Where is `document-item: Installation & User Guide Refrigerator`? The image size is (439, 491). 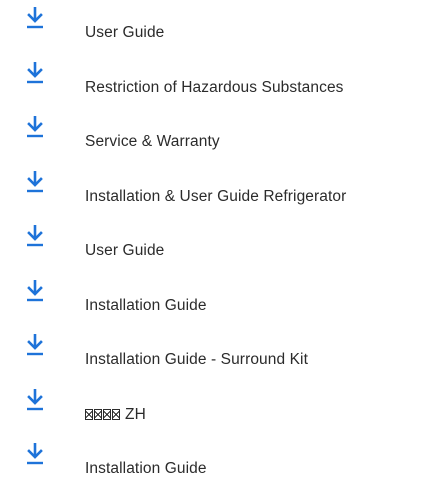
document-item: Installation & User Guide Refrigerator is located at coordinates (219, 191).